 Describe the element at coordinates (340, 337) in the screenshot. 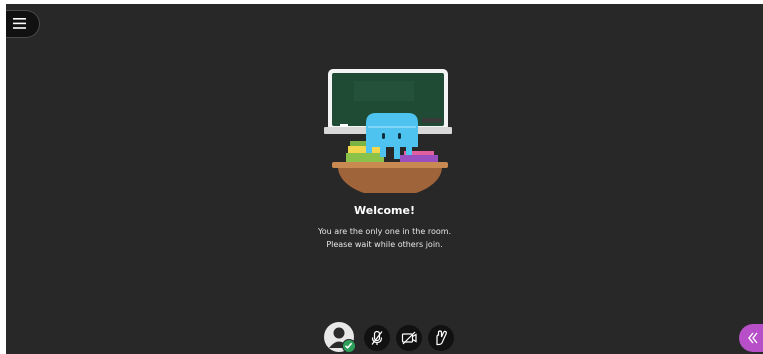

I see `my-status-button` at that location.